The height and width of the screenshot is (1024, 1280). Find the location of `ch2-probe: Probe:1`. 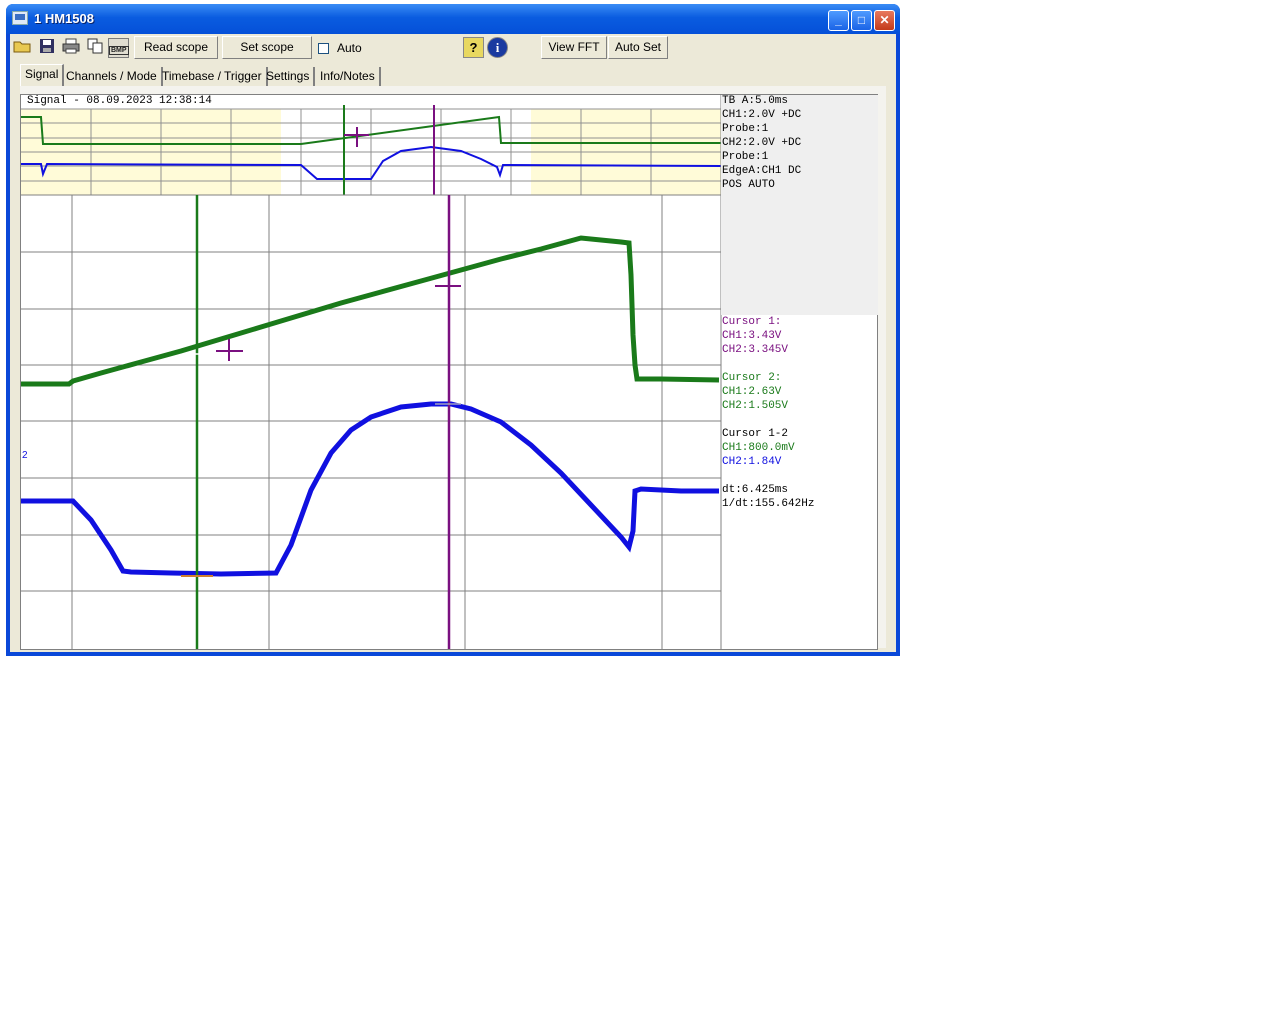

ch2-probe: Probe:1 is located at coordinates (745, 157).